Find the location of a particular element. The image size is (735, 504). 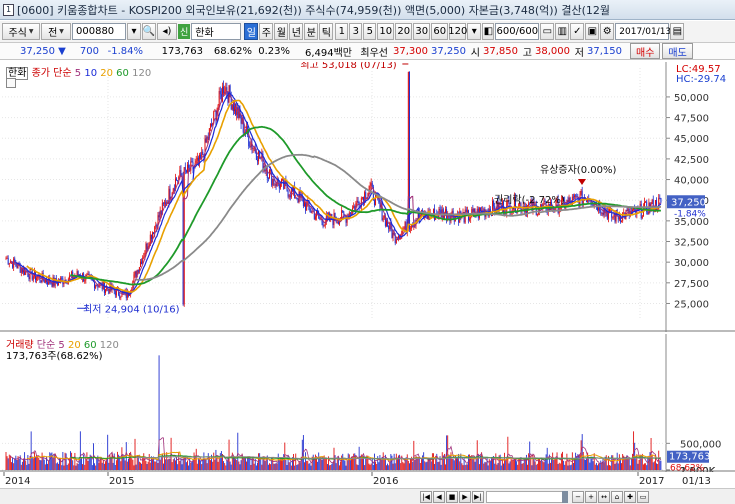

period-tab-0: 일 is located at coordinates (251, 31).